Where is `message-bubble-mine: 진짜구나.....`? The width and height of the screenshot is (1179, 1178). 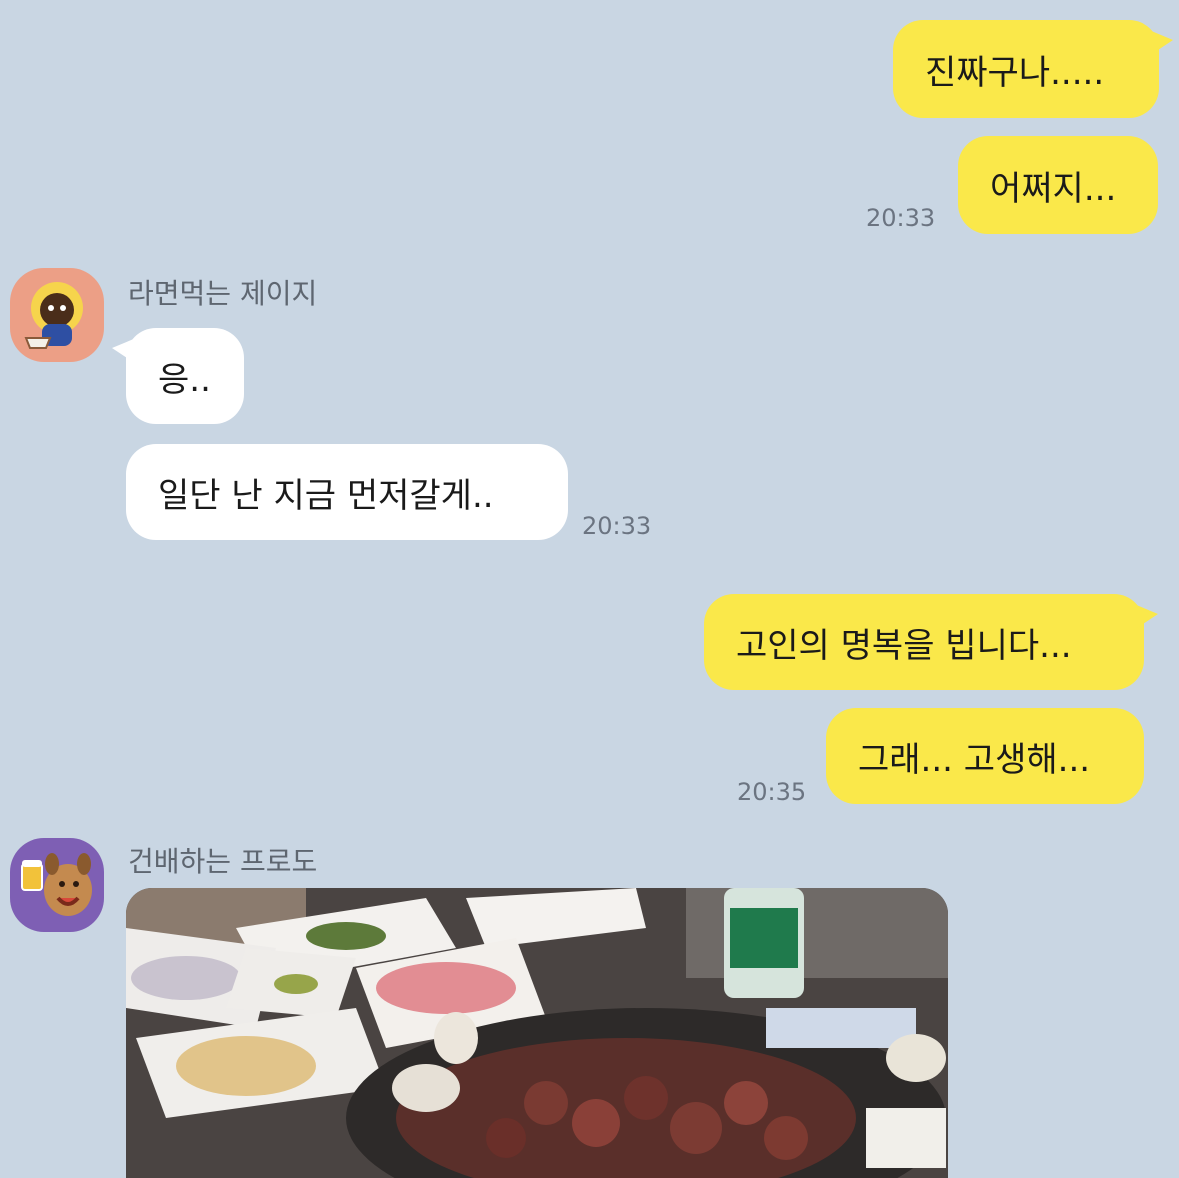
message-bubble-mine: 진짜구나..... is located at coordinates (1033, 69).